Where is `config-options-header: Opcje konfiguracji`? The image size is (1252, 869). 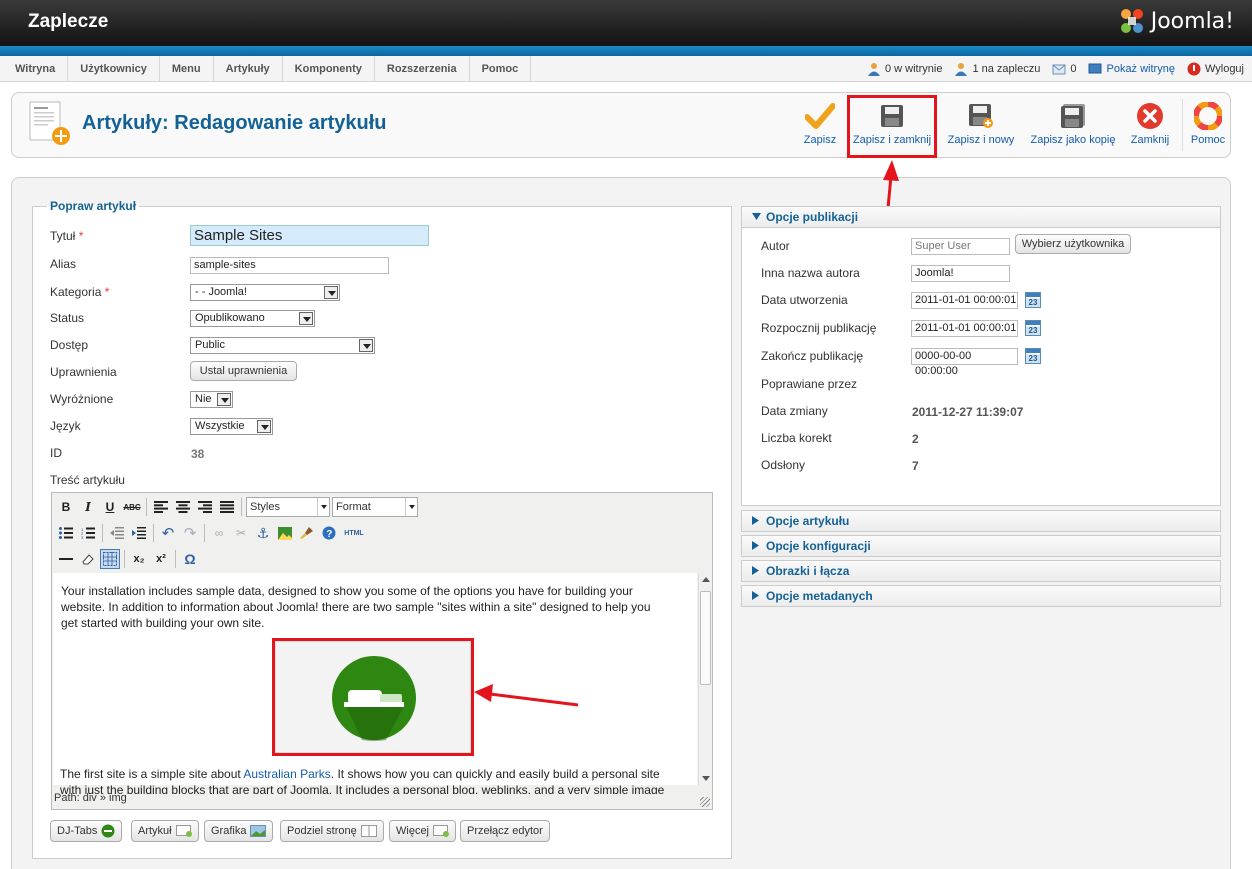 config-options-header: Opcje konfiguracji is located at coordinates (981, 546).